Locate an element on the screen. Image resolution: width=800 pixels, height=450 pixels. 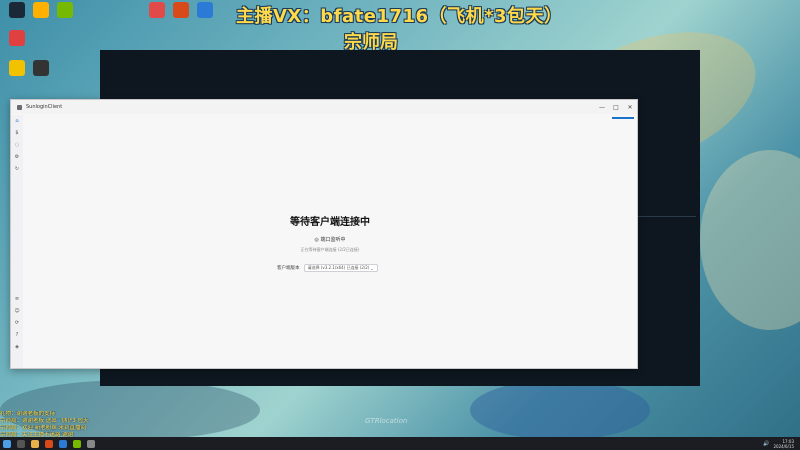
client-version-select: 请选择 (v3.2.1/x64) 已连接 (2/2) ⌄ is located at coordinates (340, 268).